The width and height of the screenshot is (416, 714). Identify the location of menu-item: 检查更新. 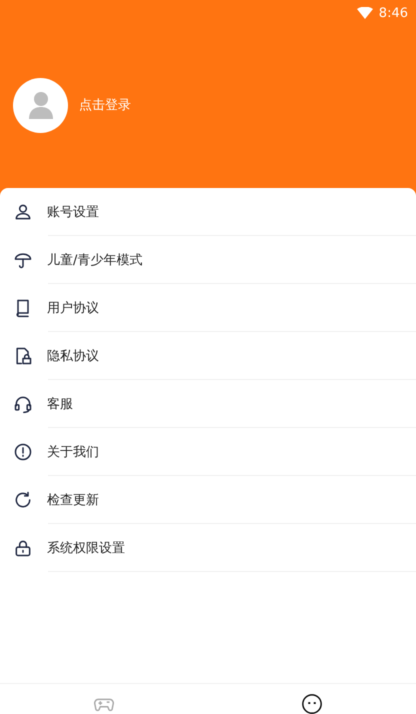
(208, 500).